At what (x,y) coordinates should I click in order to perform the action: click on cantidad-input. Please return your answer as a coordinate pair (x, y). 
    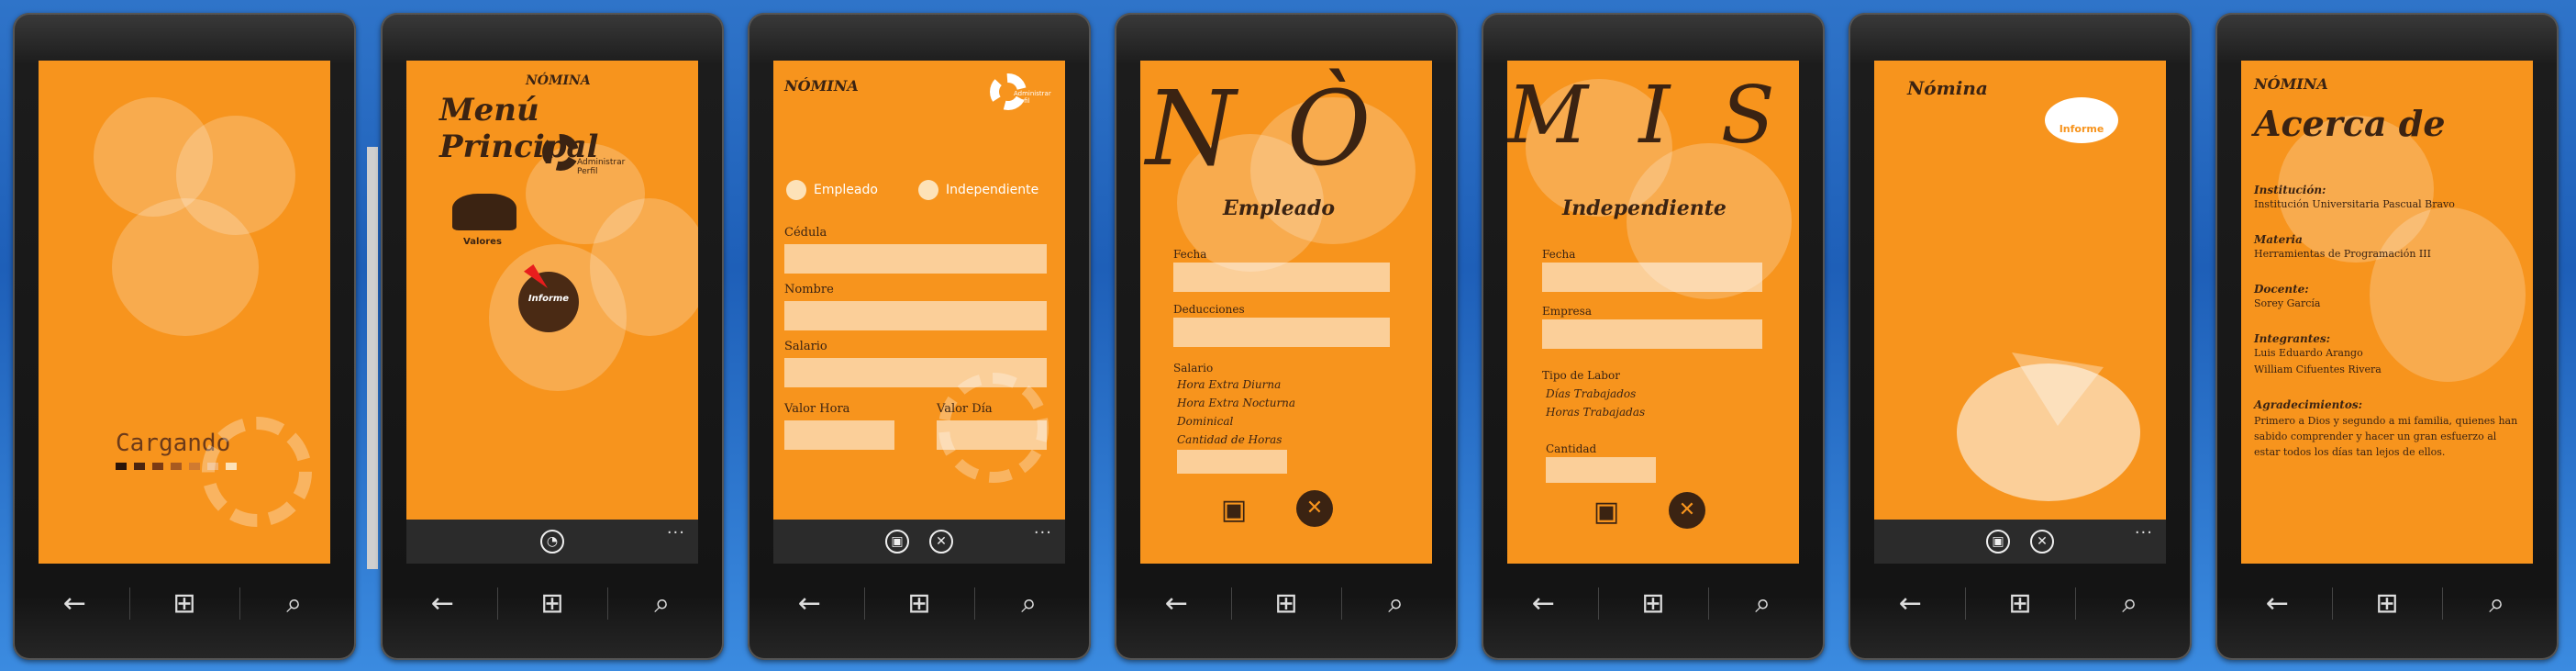
    Looking at the image, I should click on (1601, 470).